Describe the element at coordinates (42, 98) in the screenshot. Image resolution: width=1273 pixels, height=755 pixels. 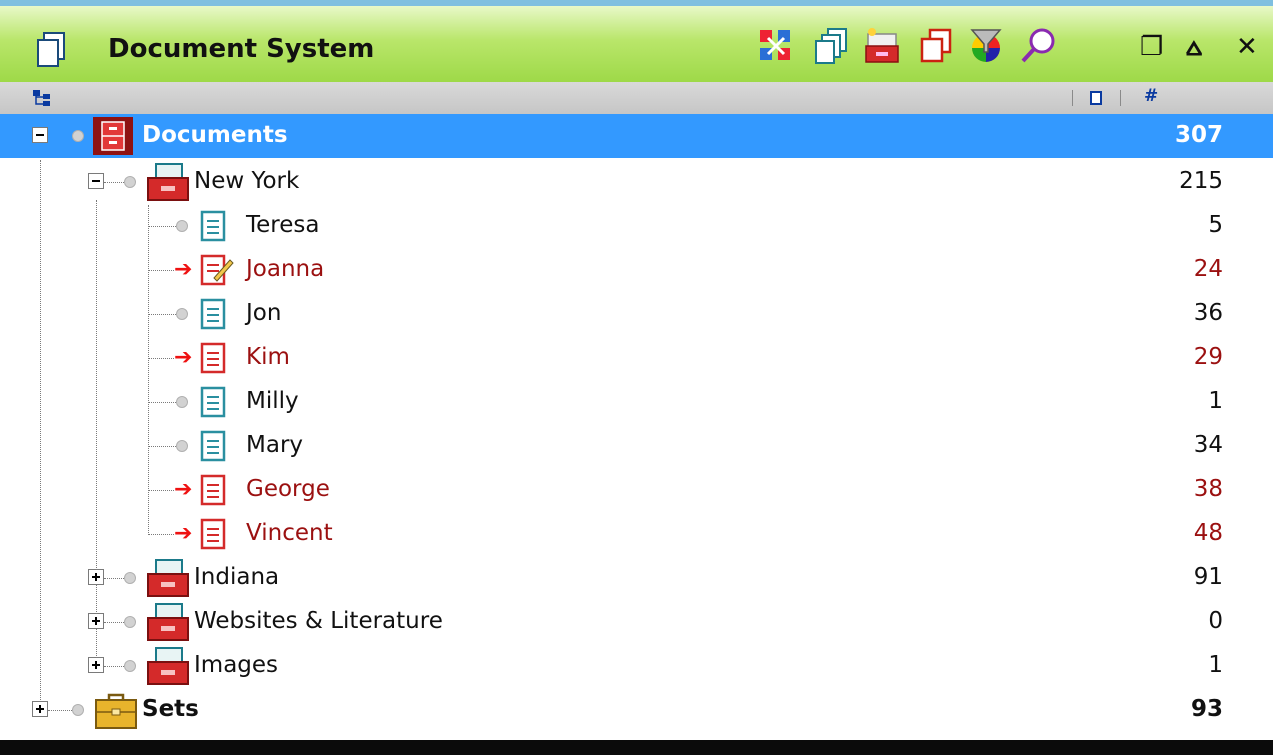
I see `tree-view-icon` at that location.